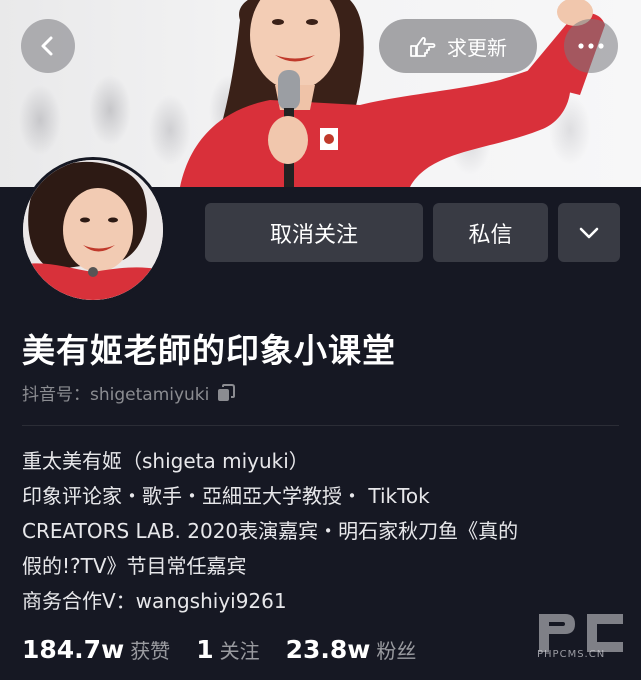 This screenshot has width=641, height=680. I want to click on more-icon, so click(591, 46).